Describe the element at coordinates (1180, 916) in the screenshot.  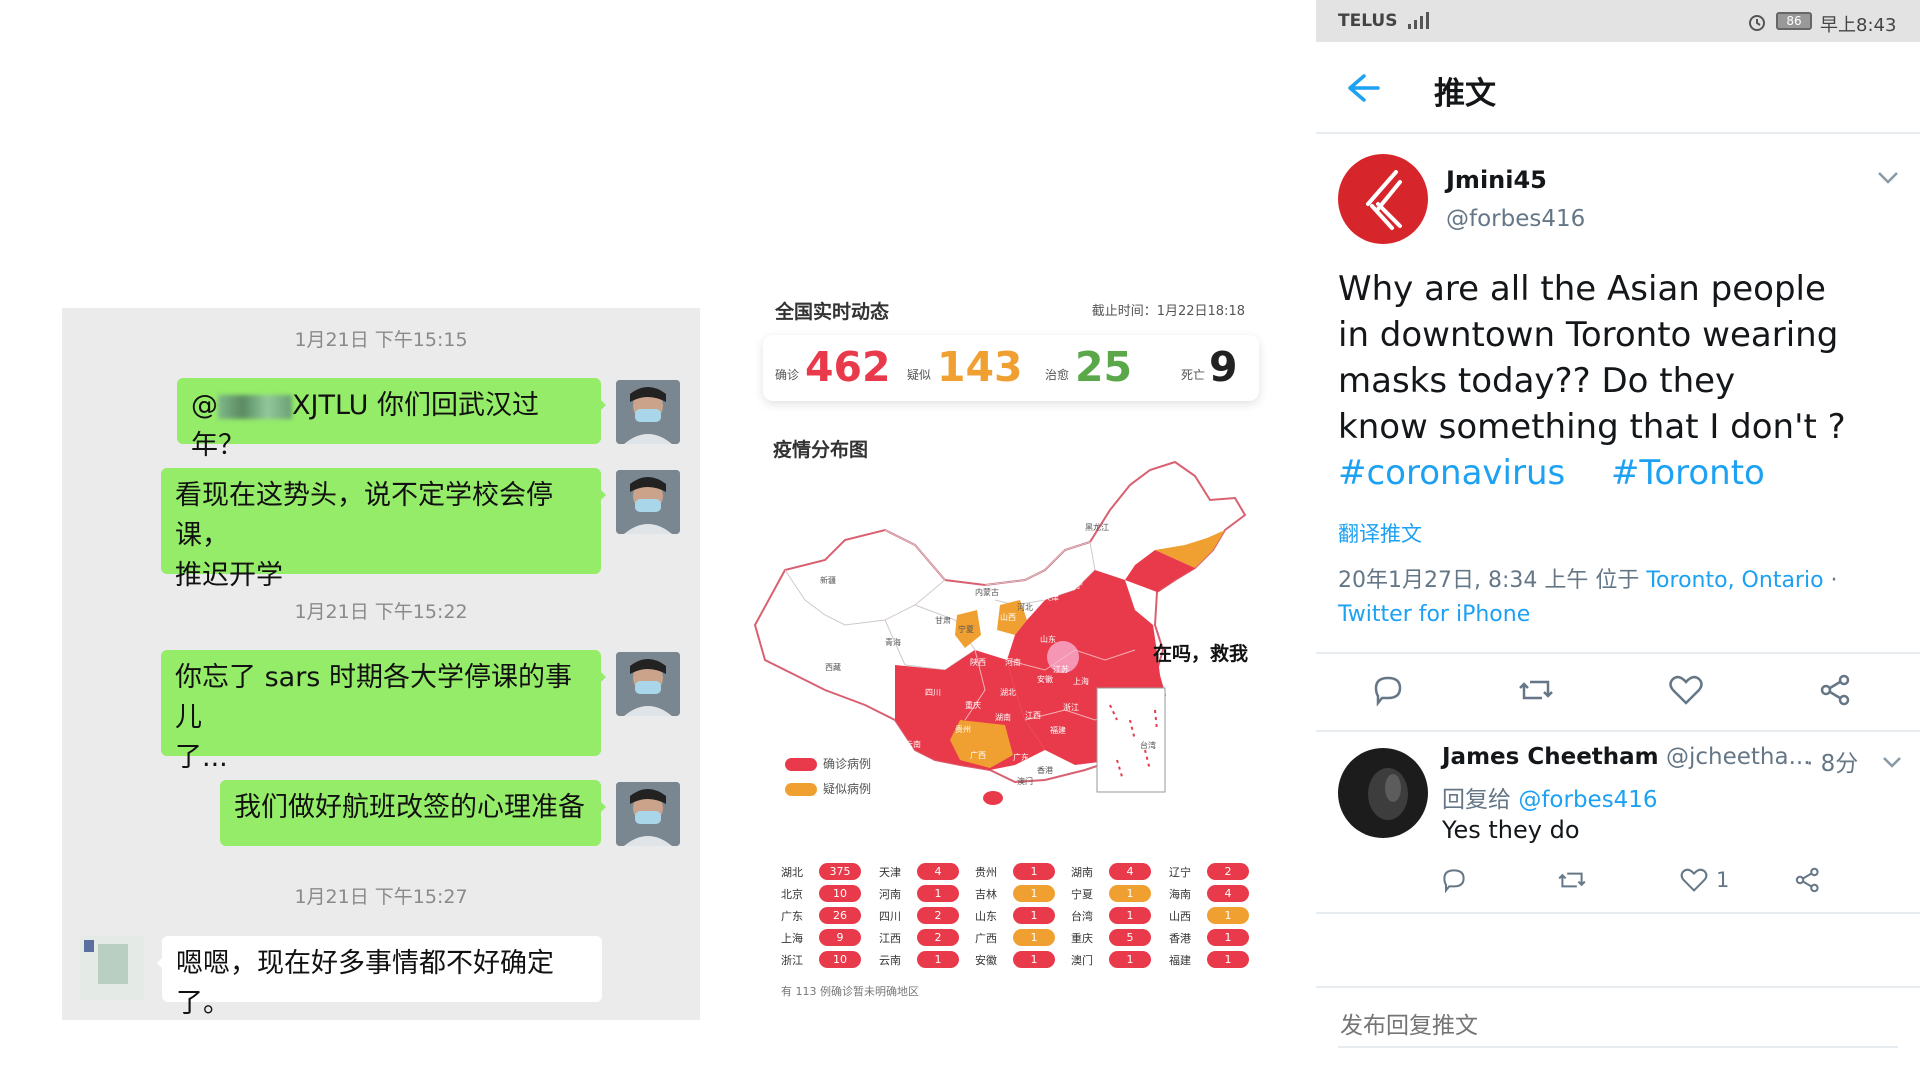
I see `province-name: 山西` at that location.